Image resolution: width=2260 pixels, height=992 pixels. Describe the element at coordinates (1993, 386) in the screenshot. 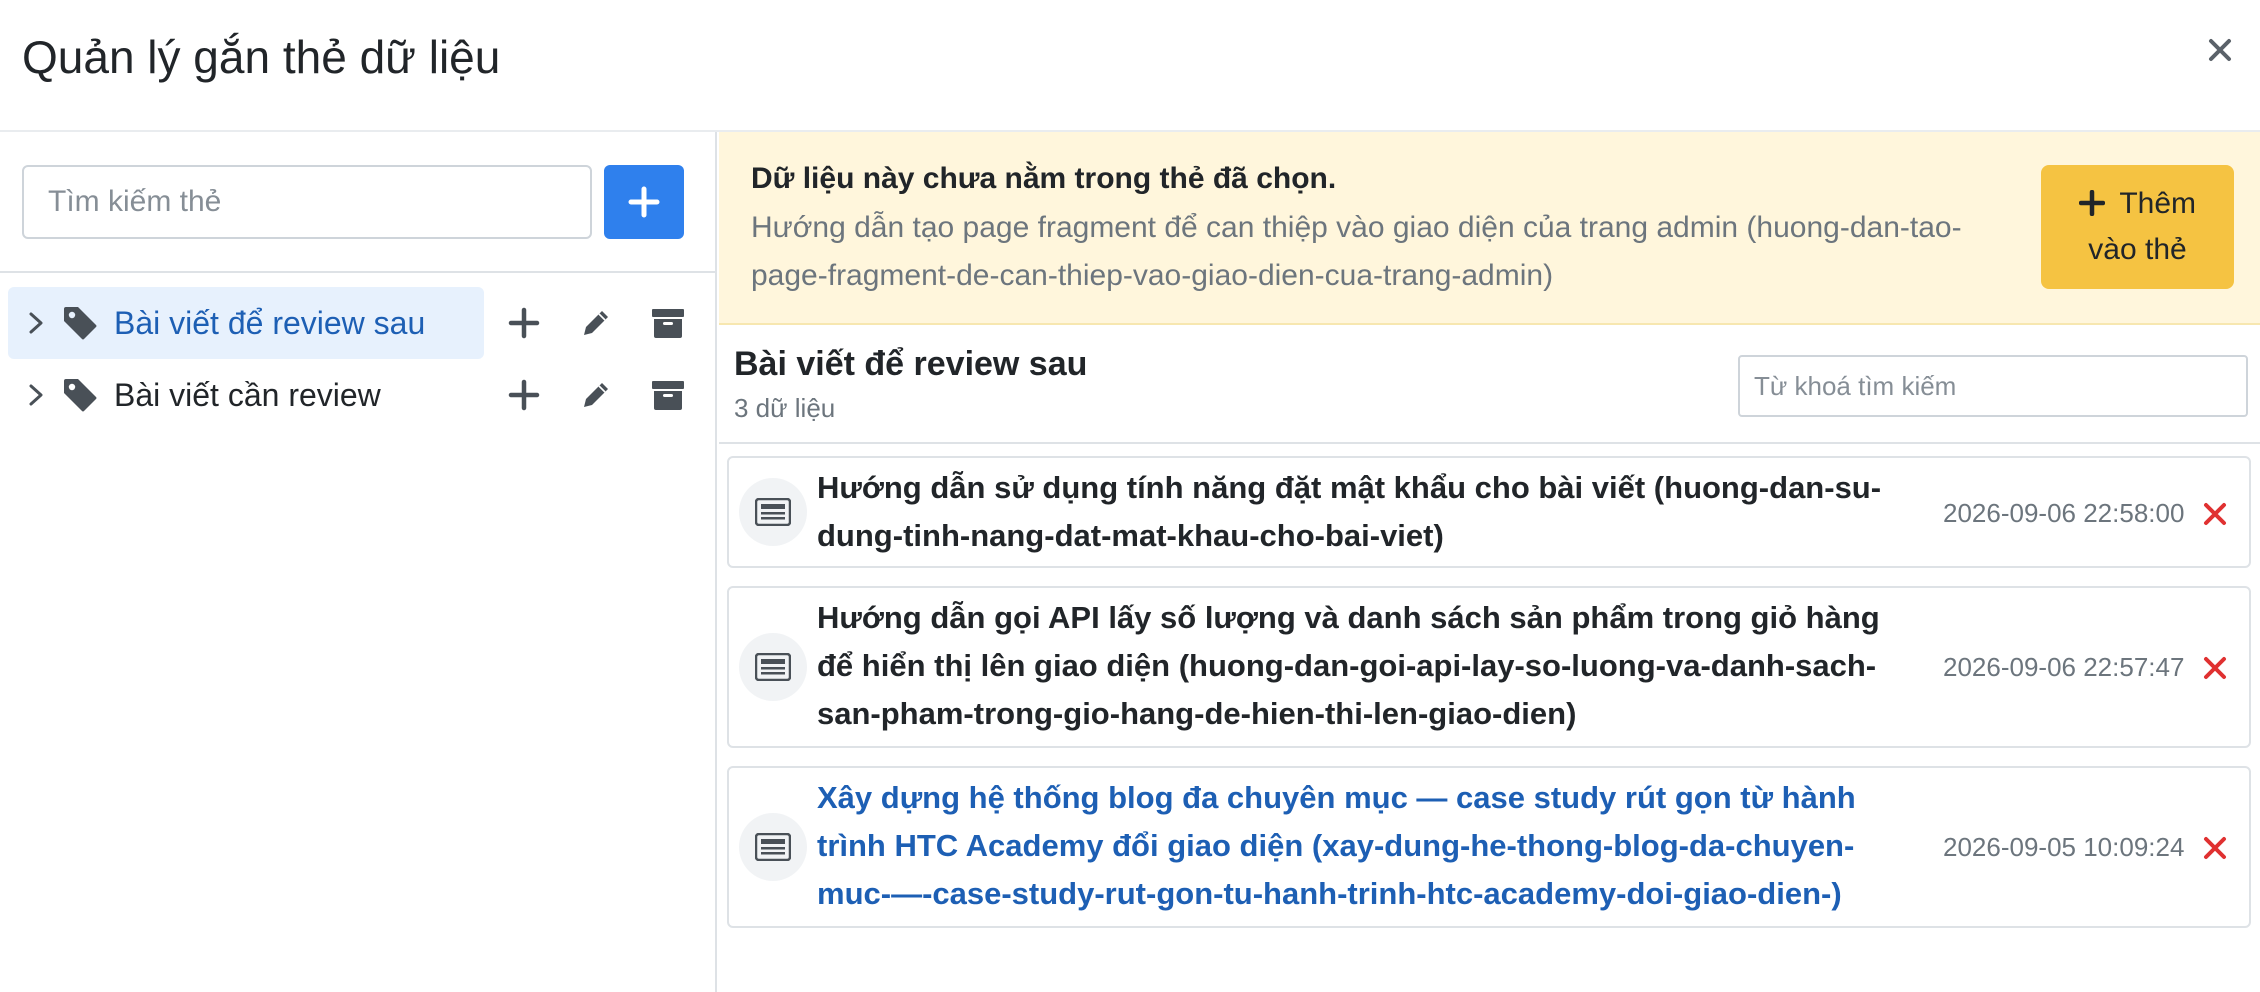

I see `keyword-search-input` at that location.